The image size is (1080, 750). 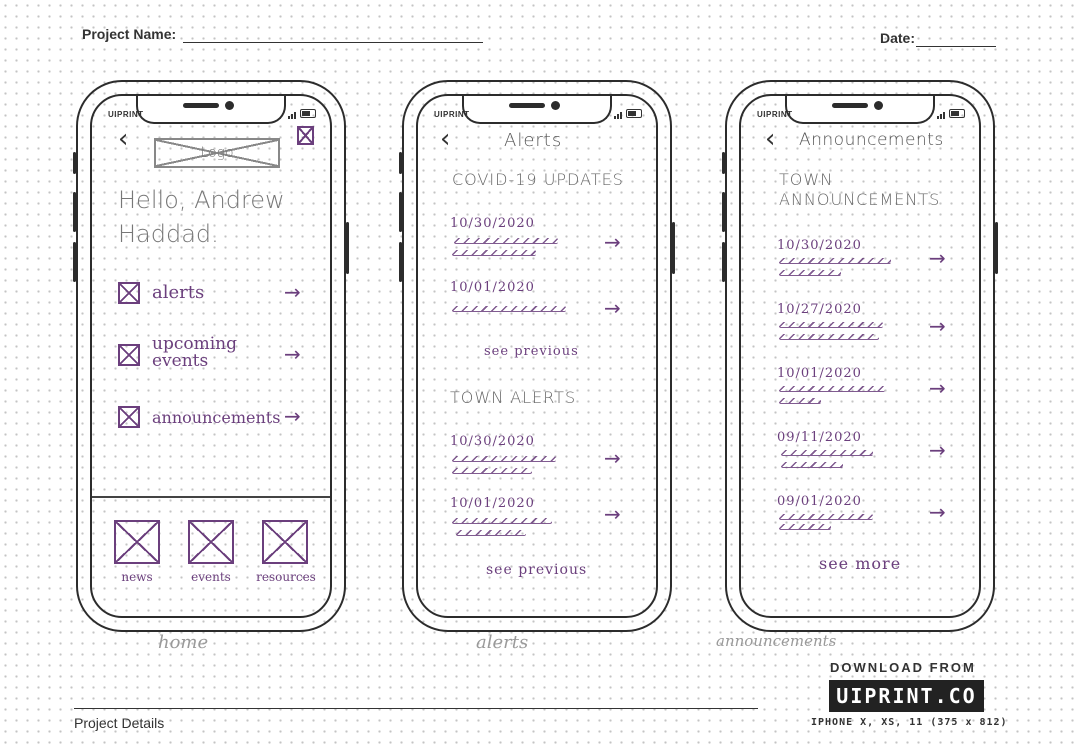 I want to click on logo-text: Logo, so click(x=217, y=153).